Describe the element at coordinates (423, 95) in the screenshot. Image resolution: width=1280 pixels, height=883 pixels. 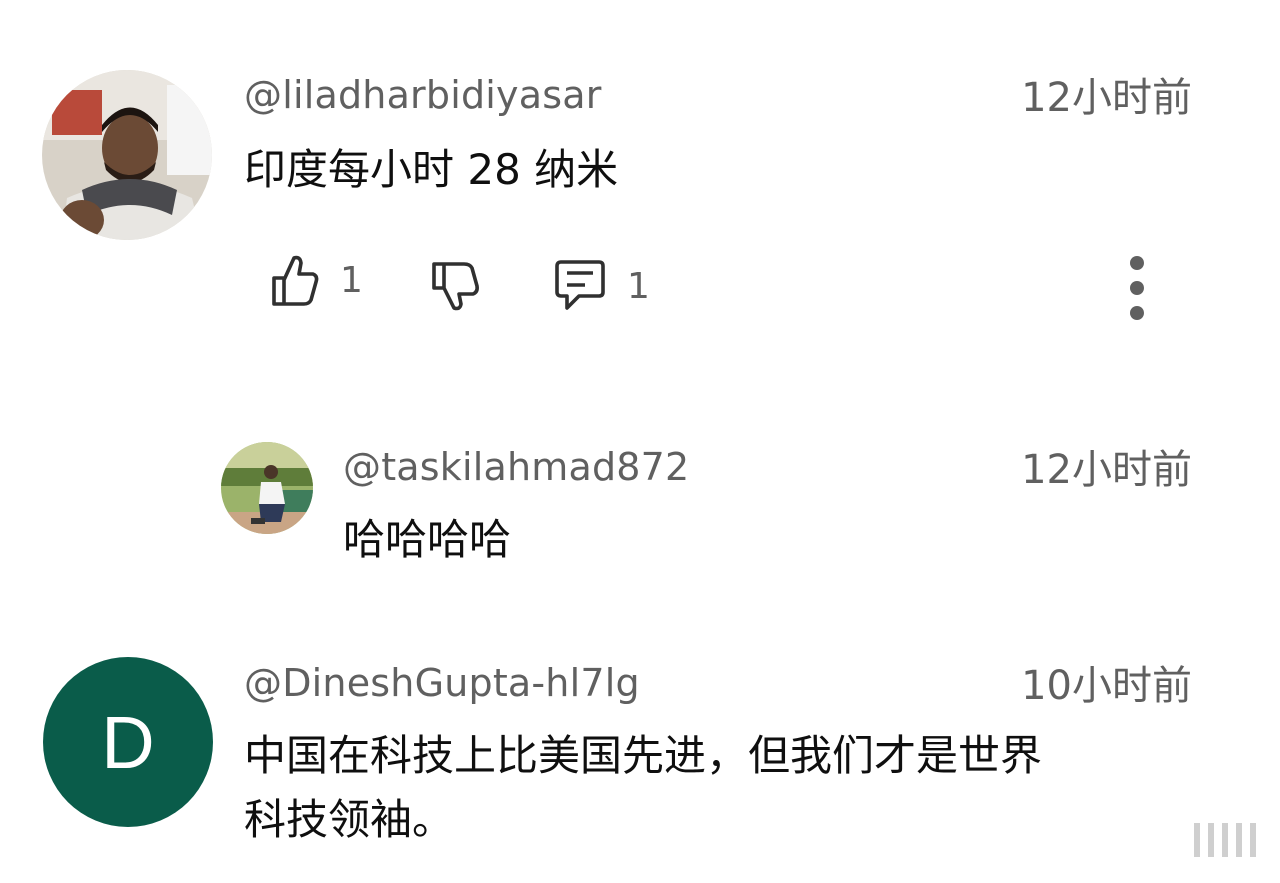
I see `comment-author: @liladharbidiyasar` at that location.